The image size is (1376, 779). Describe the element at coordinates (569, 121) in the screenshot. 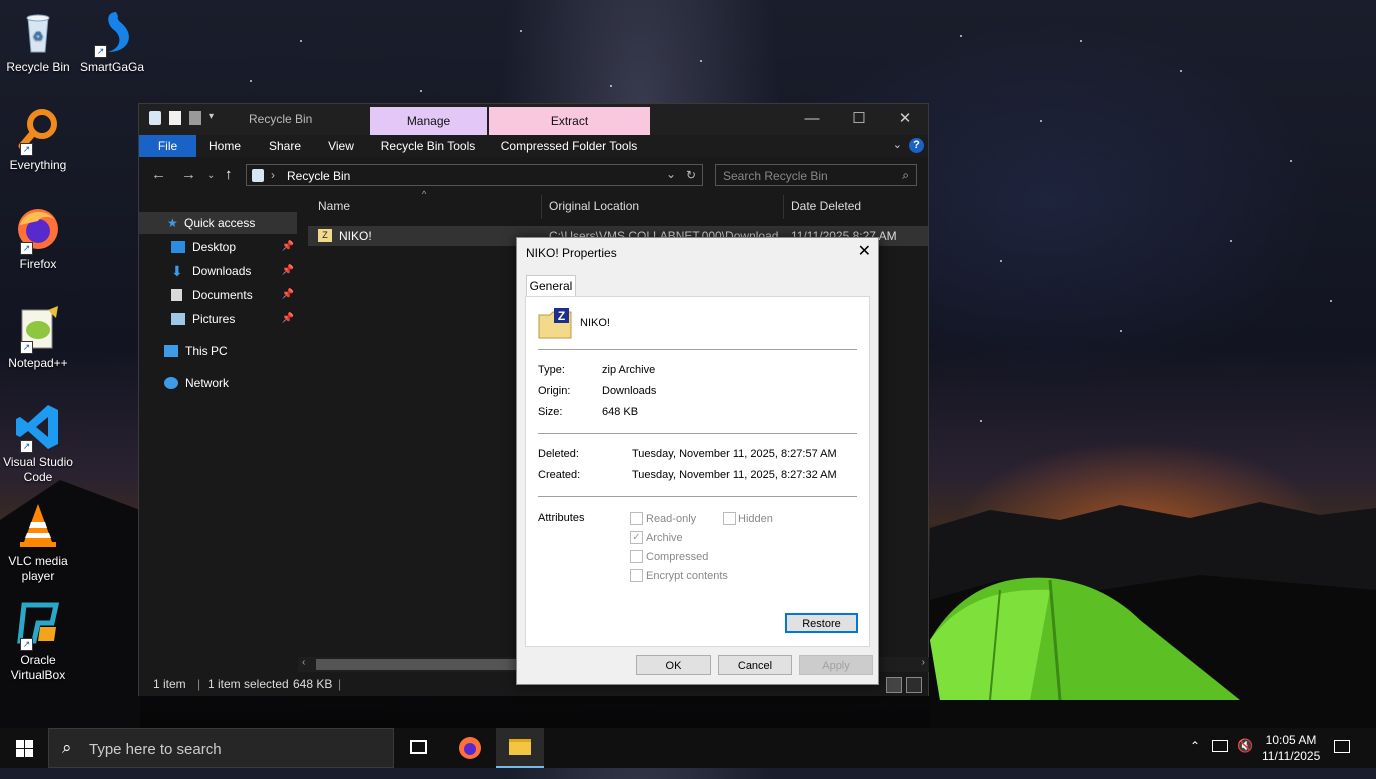

I see `context-tab-extract: Extract` at that location.